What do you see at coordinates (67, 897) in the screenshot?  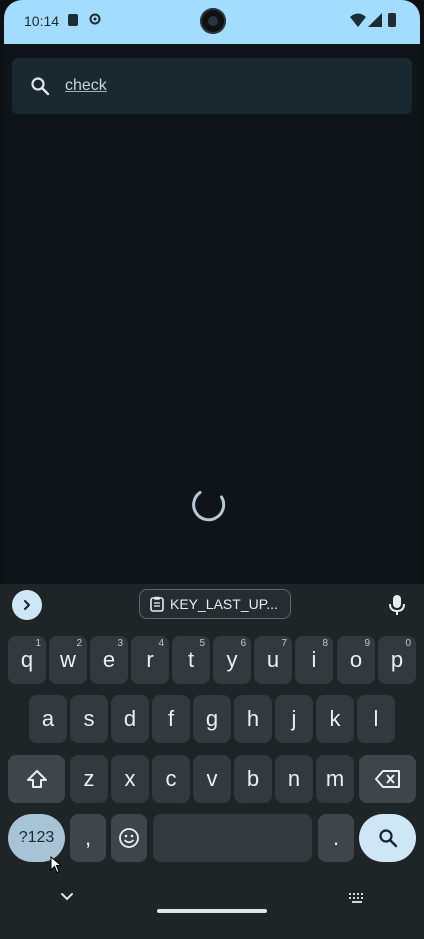 I see `hide-keyboard-chevron-icon` at bounding box center [67, 897].